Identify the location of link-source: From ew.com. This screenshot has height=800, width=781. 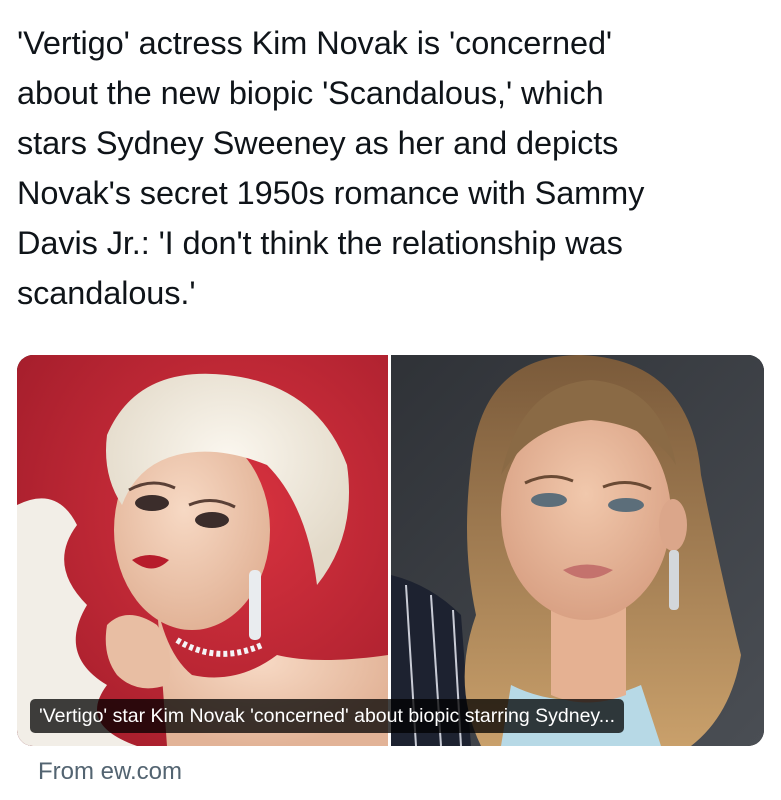
(110, 772).